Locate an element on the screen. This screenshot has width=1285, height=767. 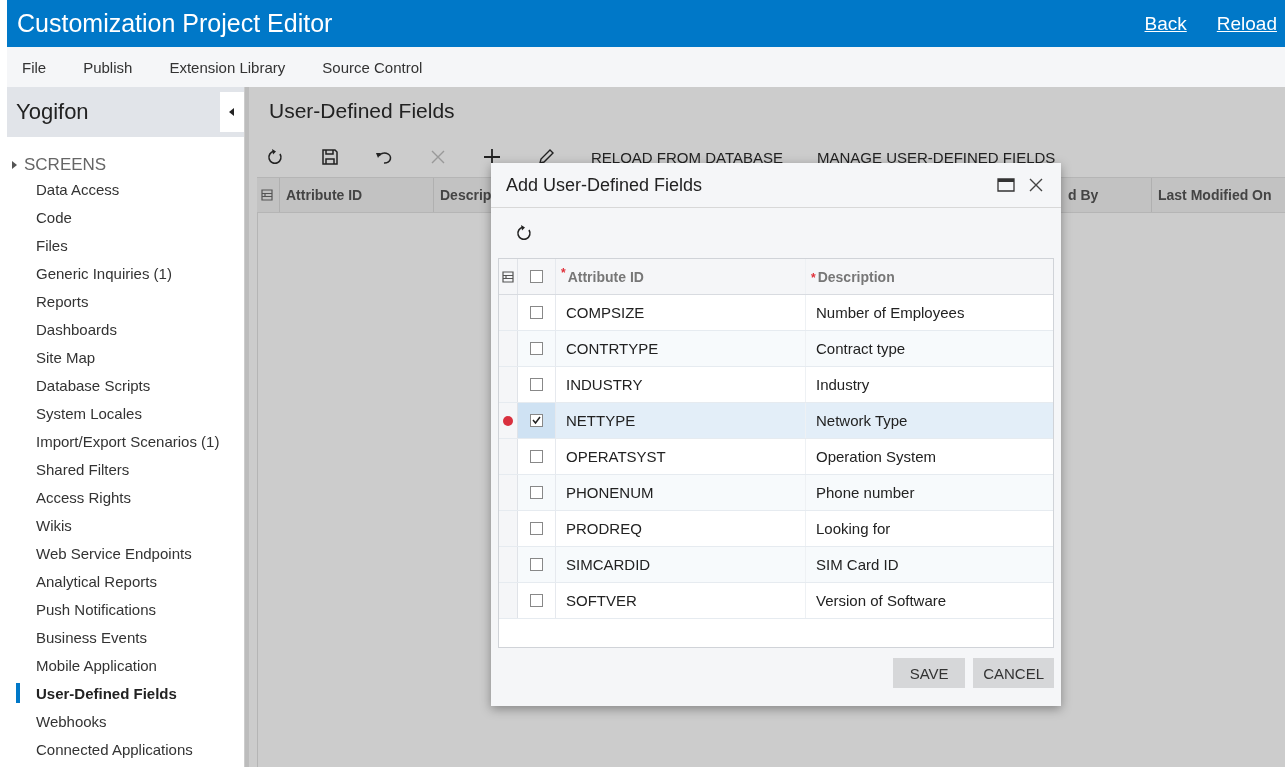
sidebar-item: User-Defined Fields is located at coordinates (106, 693).